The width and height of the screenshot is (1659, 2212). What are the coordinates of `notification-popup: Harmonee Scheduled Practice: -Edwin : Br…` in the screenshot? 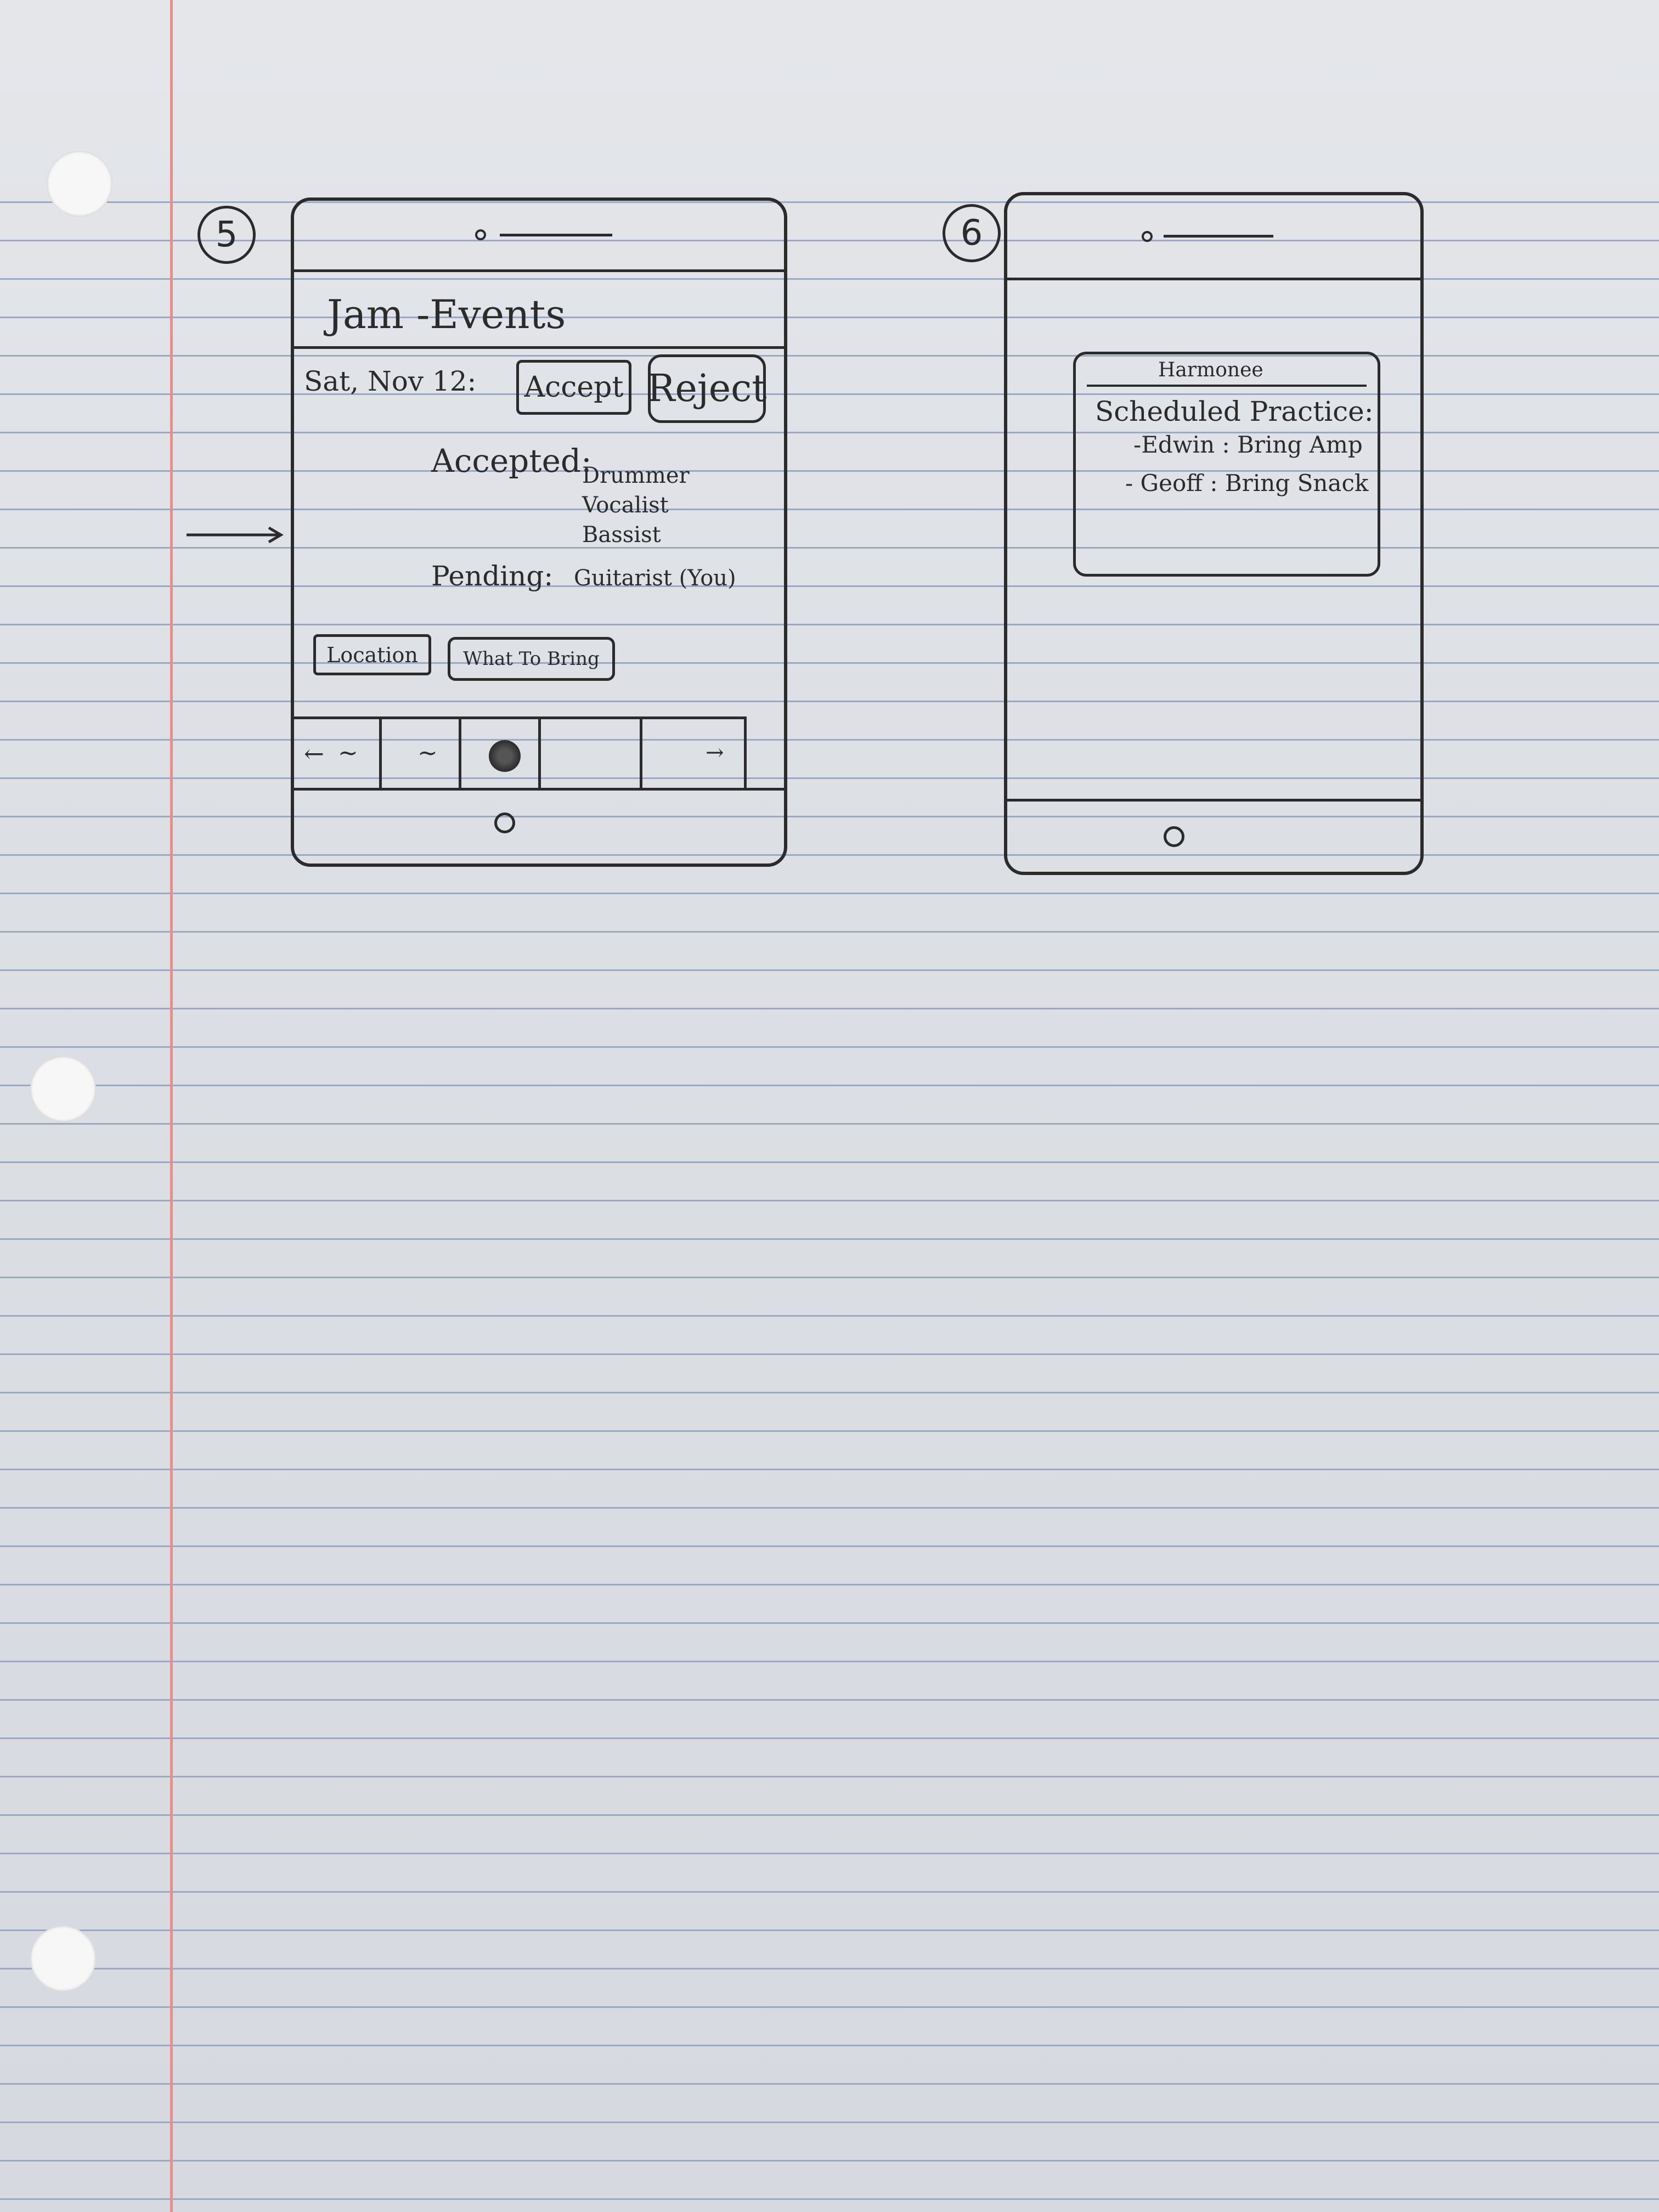 It's located at (1226, 465).